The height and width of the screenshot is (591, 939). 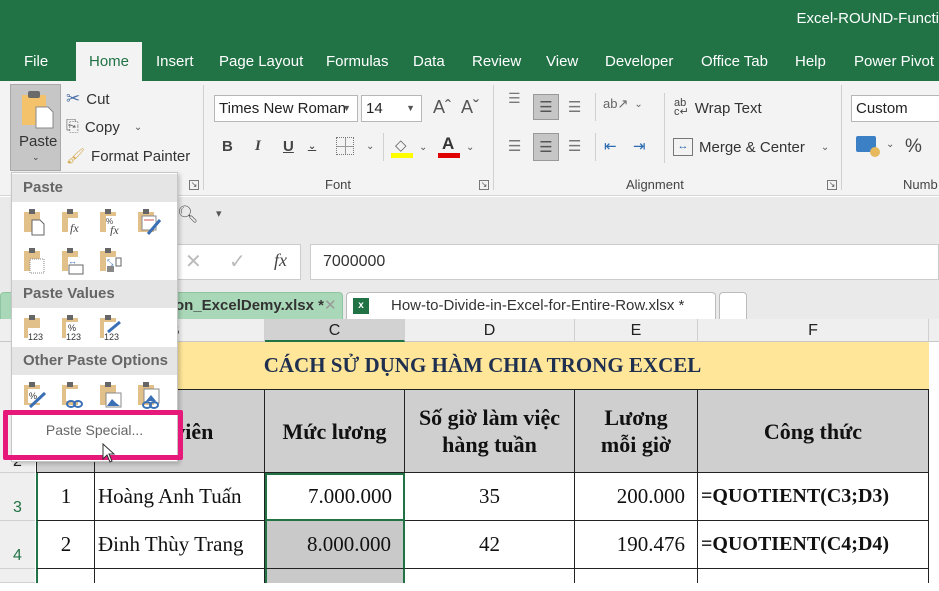 I want to click on column-header-e: E, so click(x=636, y=330).